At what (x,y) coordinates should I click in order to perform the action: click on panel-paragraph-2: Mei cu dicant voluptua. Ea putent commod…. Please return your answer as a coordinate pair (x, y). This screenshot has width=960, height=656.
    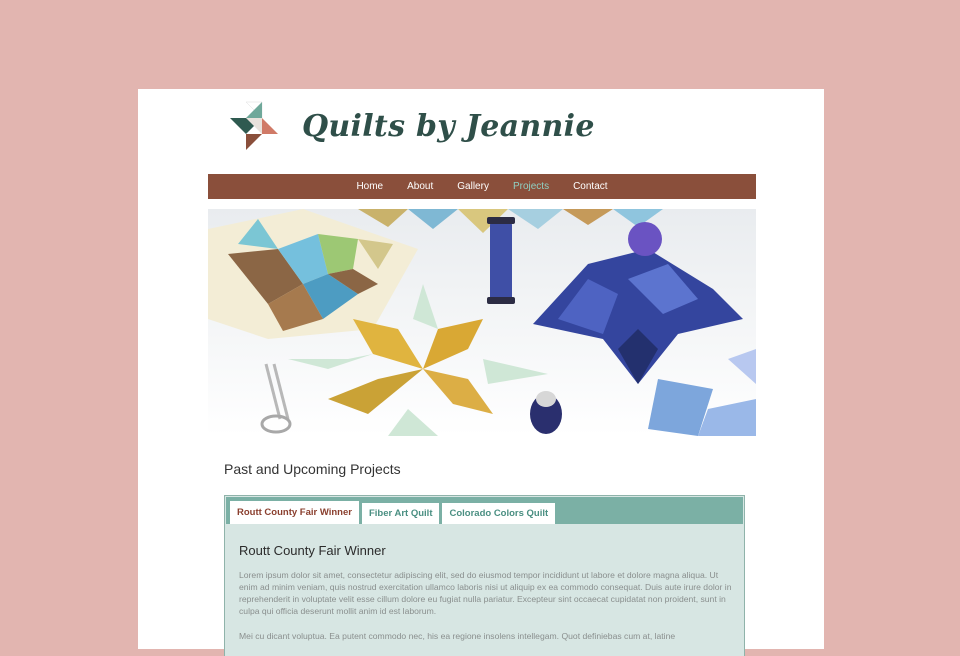
    Looking at the image, I should click on (457, 636).